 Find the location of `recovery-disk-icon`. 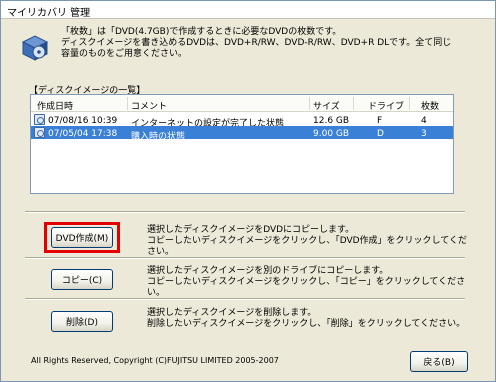

recovery-disk-icon is located at coordinates (35, 48).